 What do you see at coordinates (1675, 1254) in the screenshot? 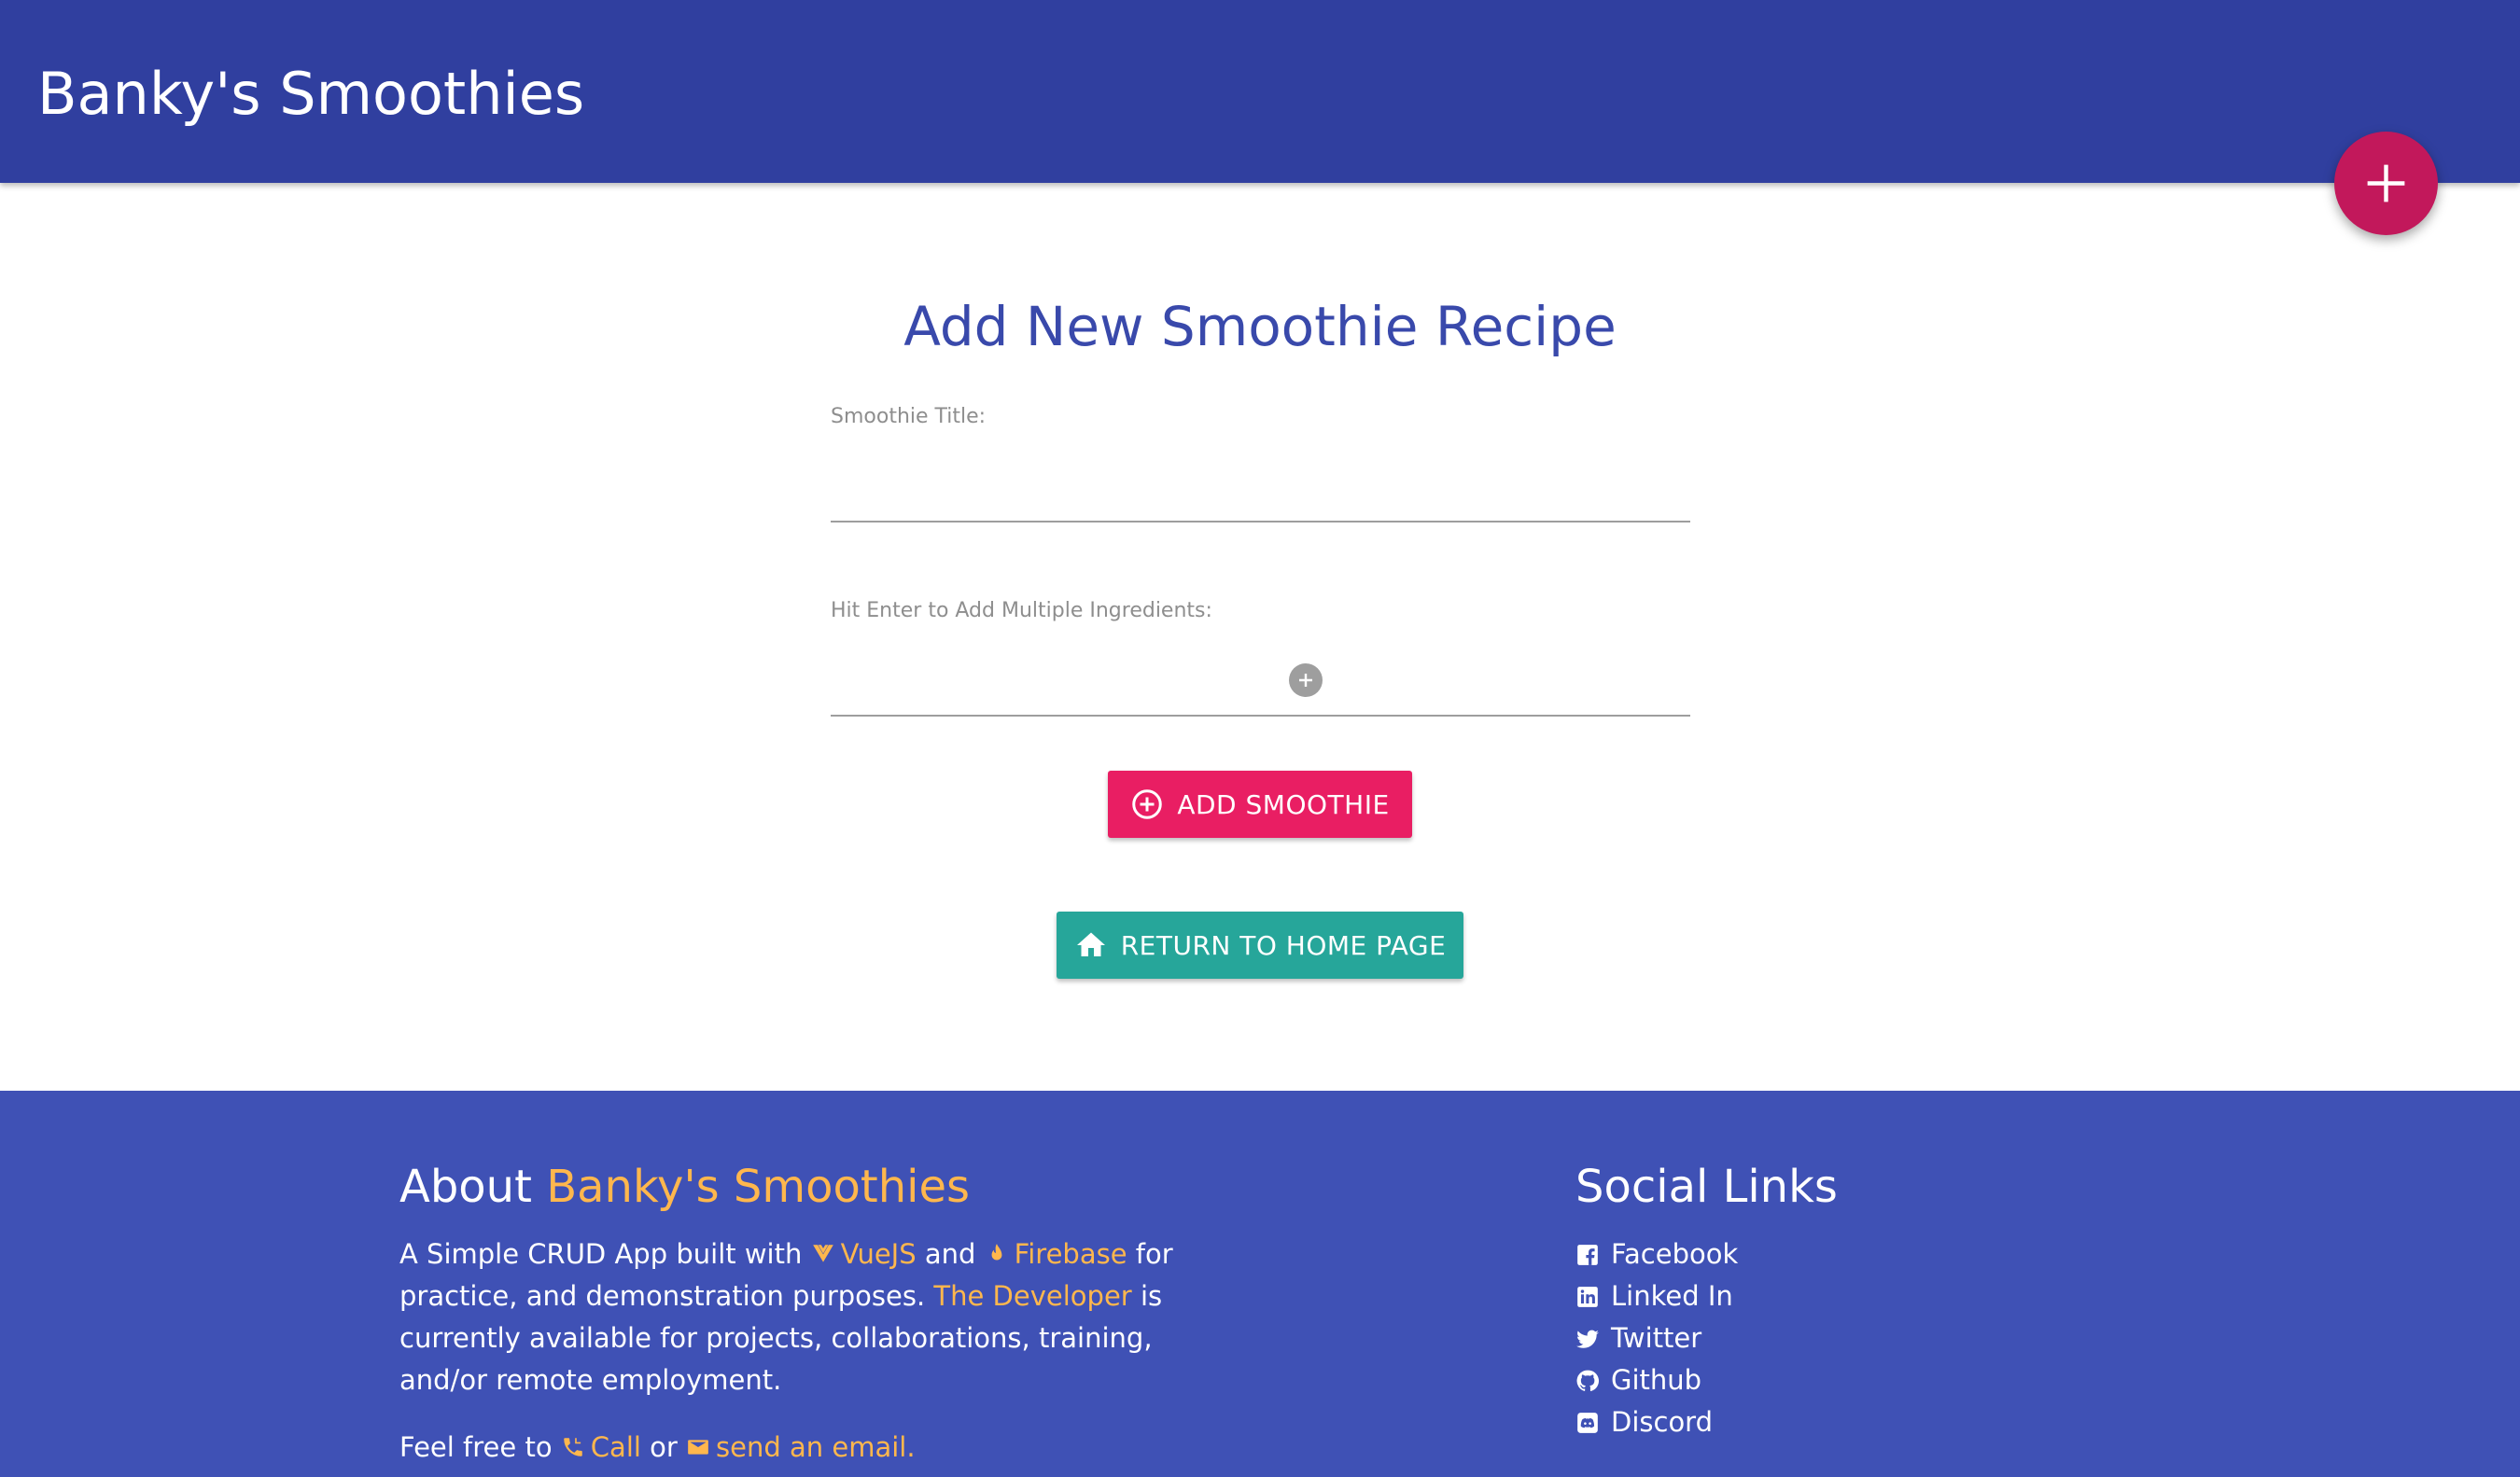
I see `social-label-facebook: Facebook` at bounding box center [1675, 1254].